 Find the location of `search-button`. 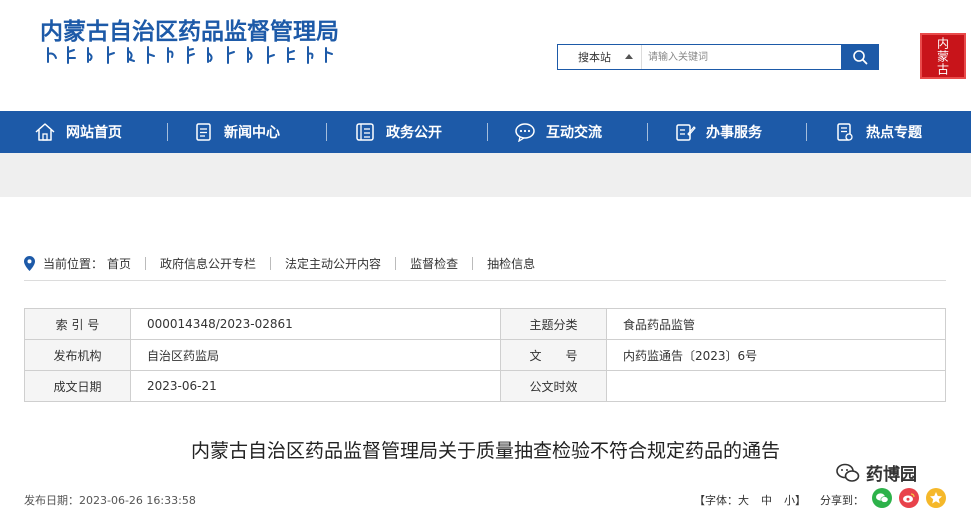

search-button is located at coordinates (860, 57).